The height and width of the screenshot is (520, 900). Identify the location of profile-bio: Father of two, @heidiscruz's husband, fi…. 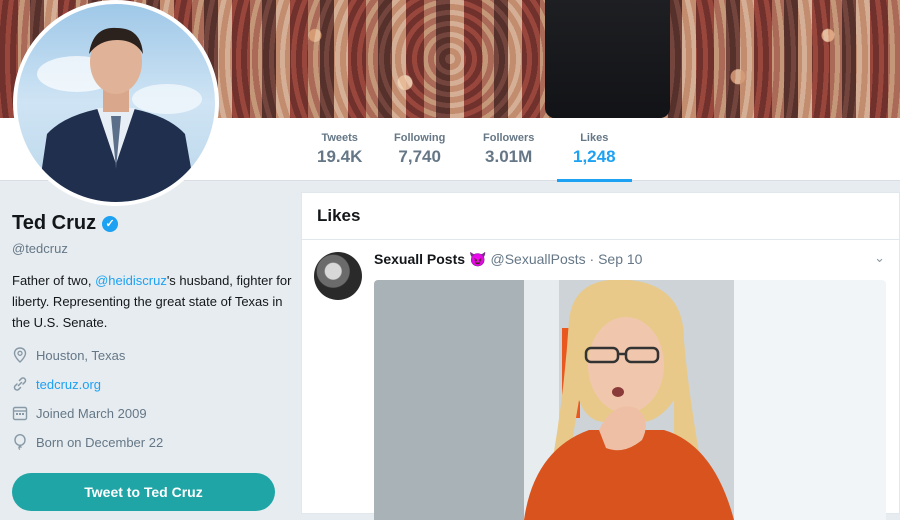
(152, 301).